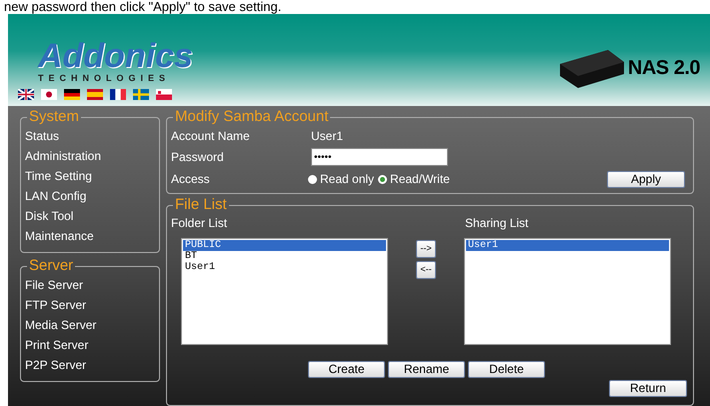  What do you see at coordinates (51, 265) in the screenshot?
I see `menu-section-title: Server` at bounding box center [51, 265].